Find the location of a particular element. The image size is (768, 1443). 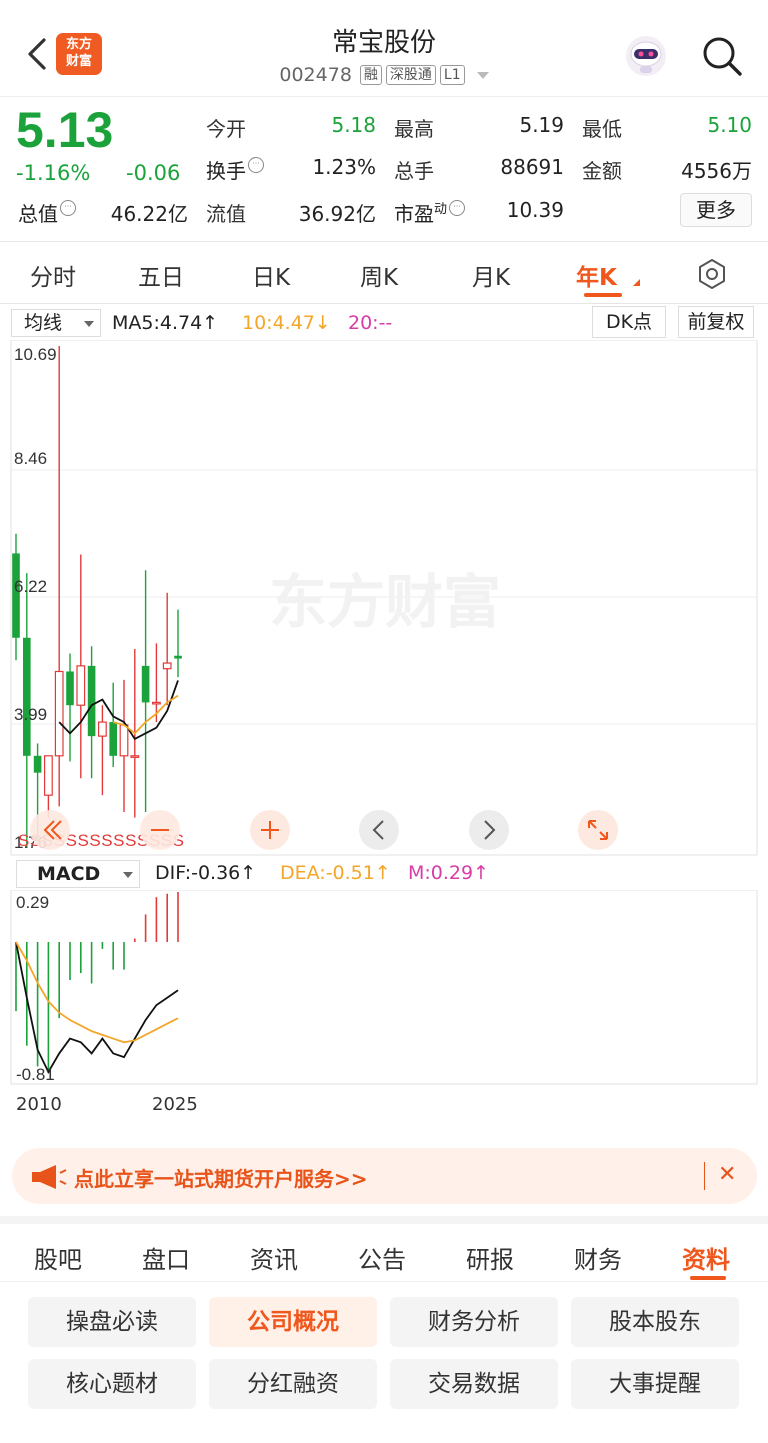

value-float-cap: 36.92亿 is located at coordinates (337, 214).